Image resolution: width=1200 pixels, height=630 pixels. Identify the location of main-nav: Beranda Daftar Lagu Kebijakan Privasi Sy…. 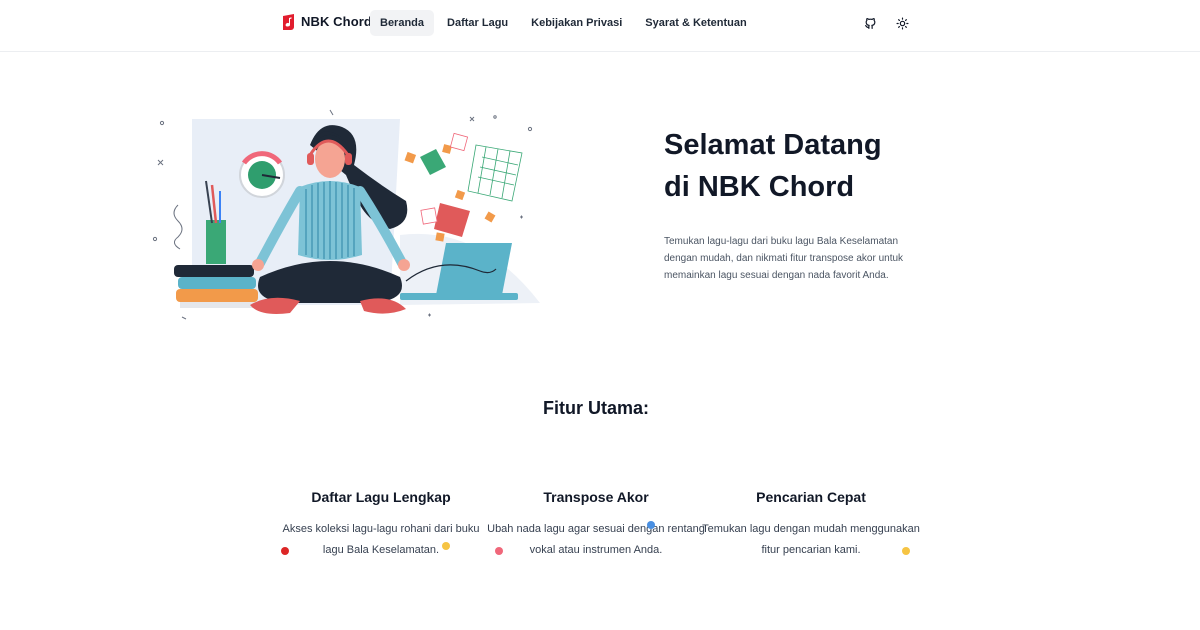
(565, 23).